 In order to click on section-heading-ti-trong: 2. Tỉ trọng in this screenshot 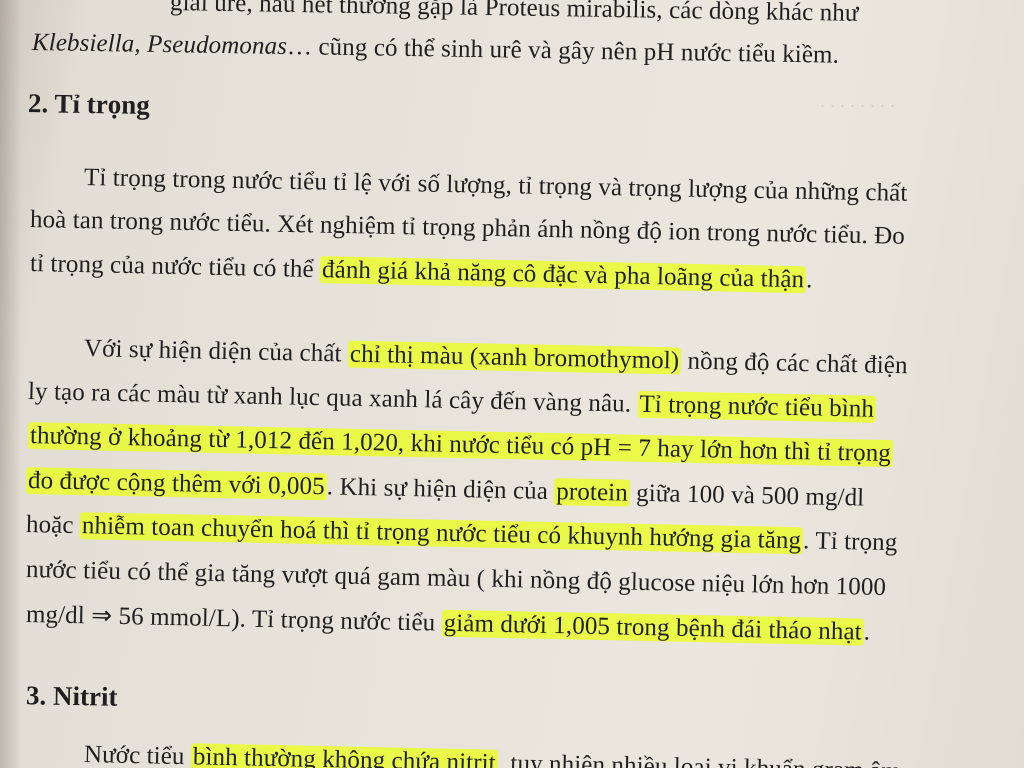, I will do `click(89, 104)`.